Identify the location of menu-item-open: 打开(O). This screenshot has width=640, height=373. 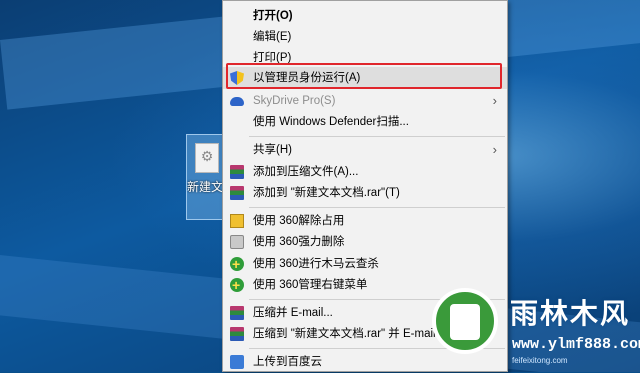
(365, 16).